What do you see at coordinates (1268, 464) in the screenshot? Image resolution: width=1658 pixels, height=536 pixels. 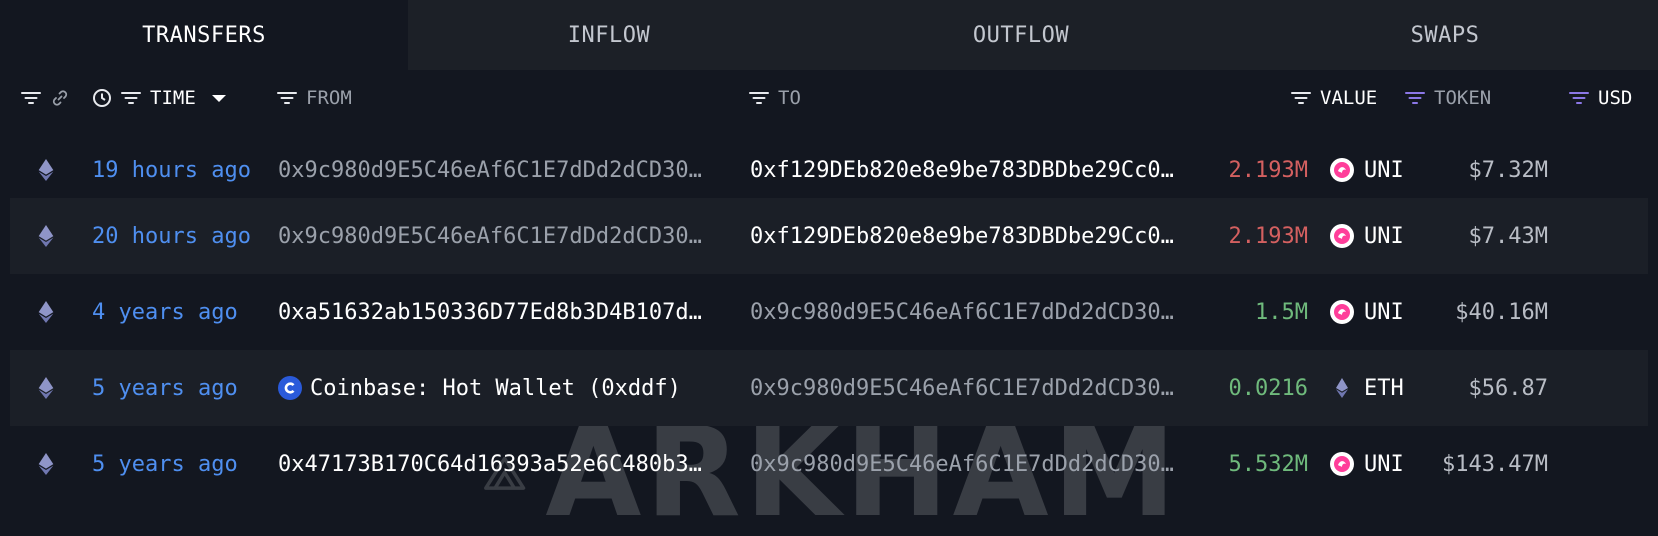 I see `transfer-value: 5.532M` at bounding box center [1268, 464].